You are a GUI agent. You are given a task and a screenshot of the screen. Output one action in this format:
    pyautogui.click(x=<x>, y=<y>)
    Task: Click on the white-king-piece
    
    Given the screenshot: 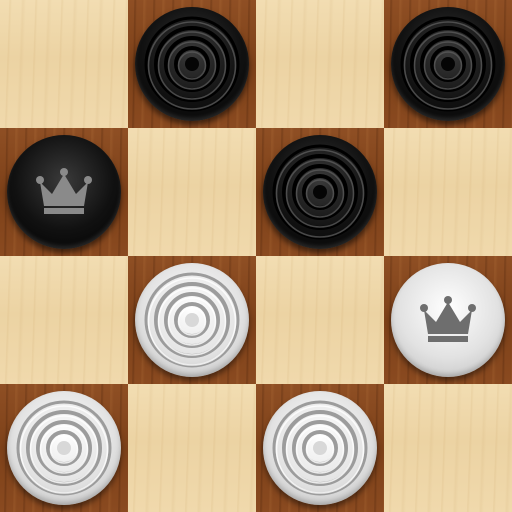 What is the action you would take?
    pyautogui.click(x=448, y=320)
    